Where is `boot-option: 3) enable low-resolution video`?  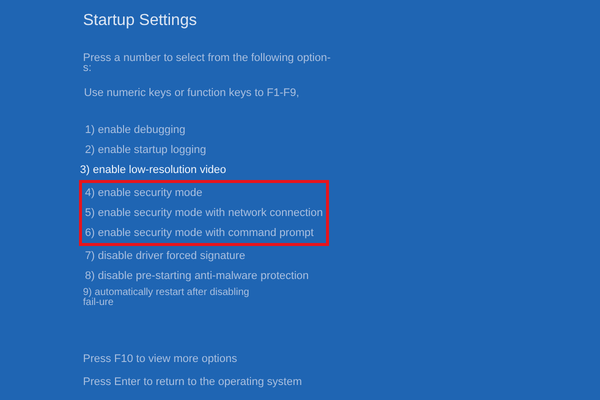
boot-option: 3) enable low-resolution video is located at coordinates (340, 170).